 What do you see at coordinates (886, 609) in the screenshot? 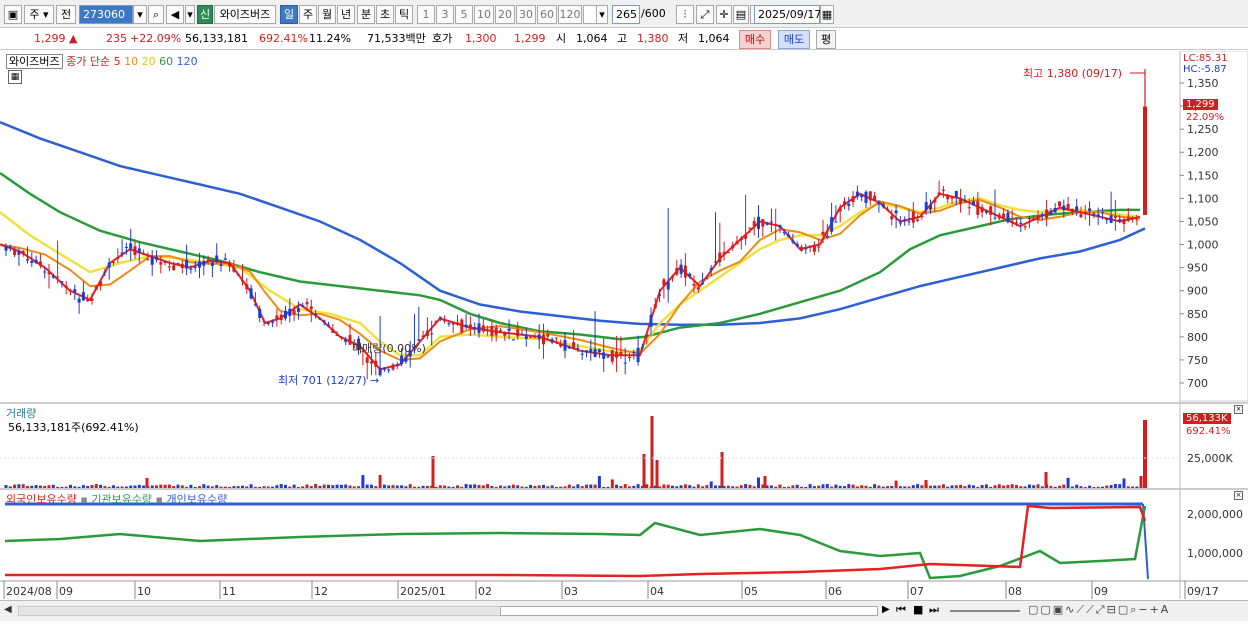
I see `scroll-right-icon: ▶` at bounding box center [886, 609].